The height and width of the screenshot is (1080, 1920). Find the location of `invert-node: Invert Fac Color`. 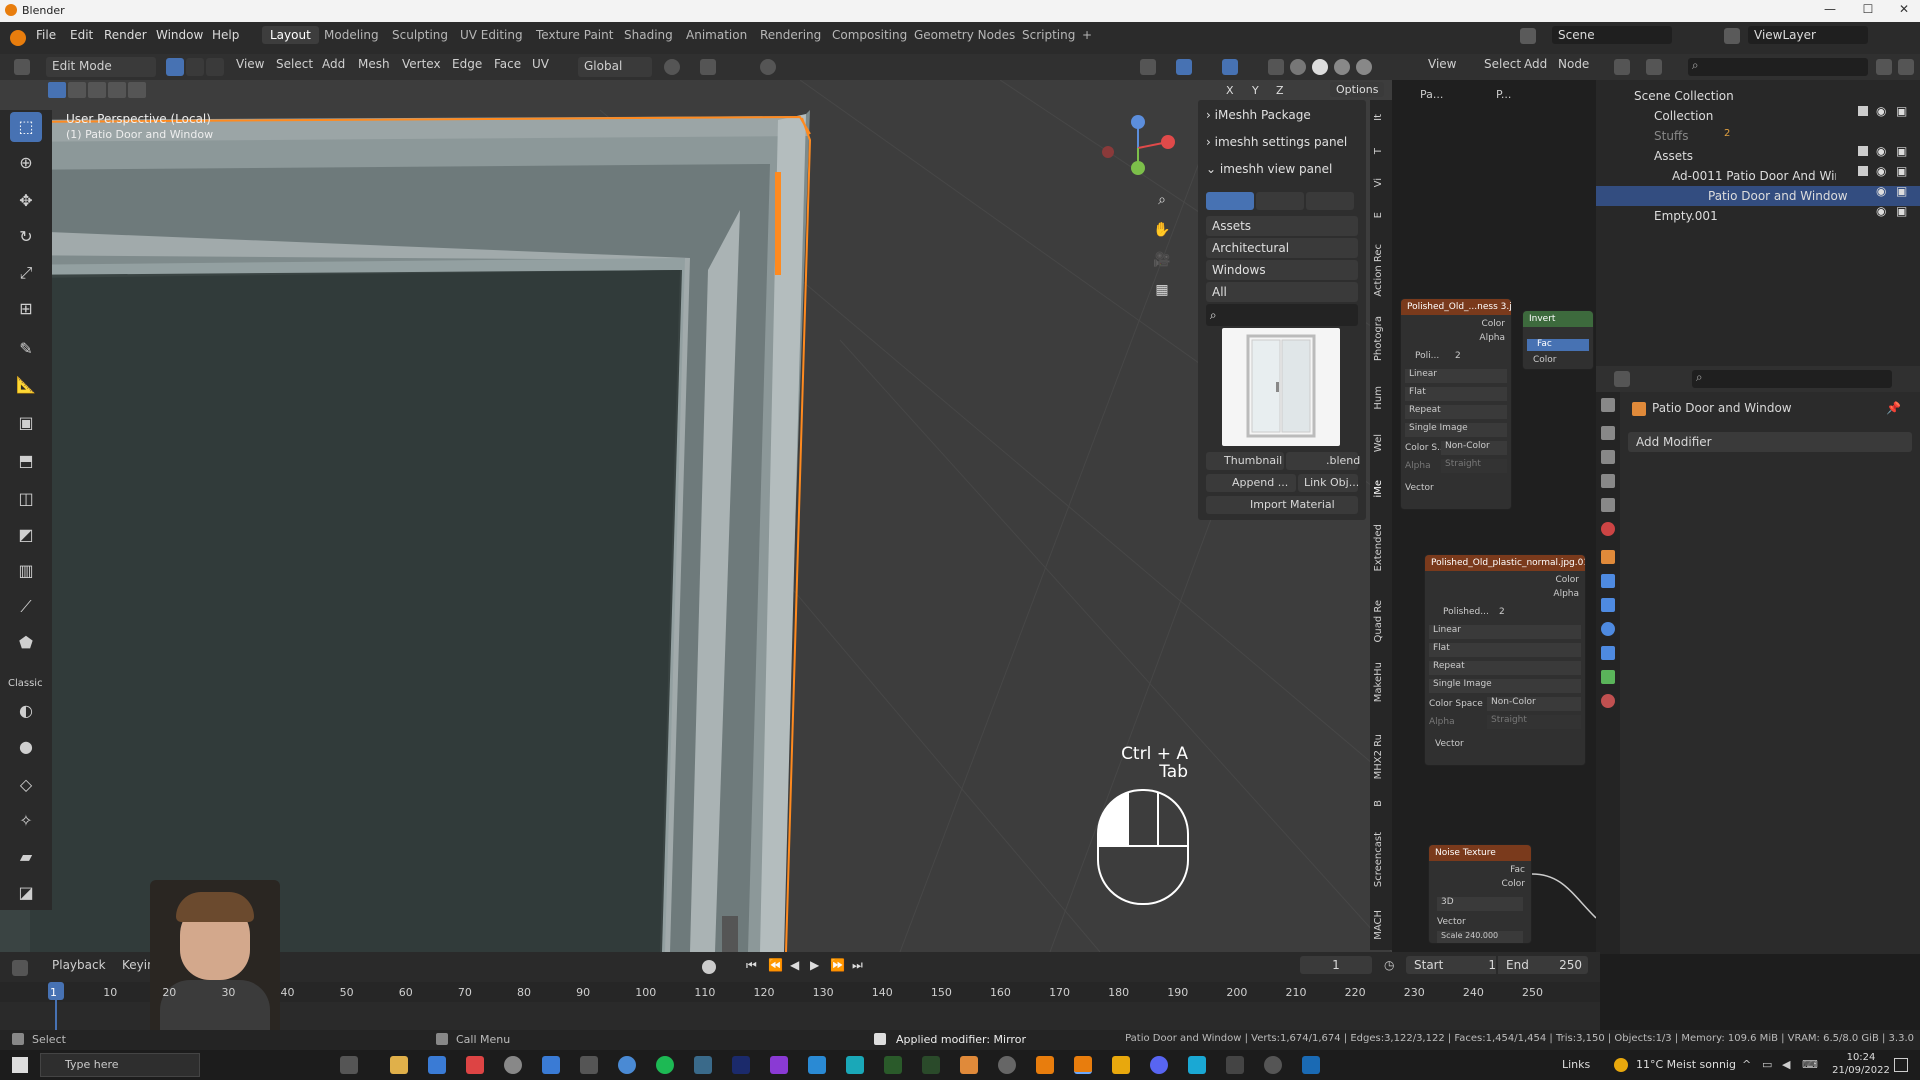

invert-node: Invert Fac Color is located at coordinates (1558, 340).